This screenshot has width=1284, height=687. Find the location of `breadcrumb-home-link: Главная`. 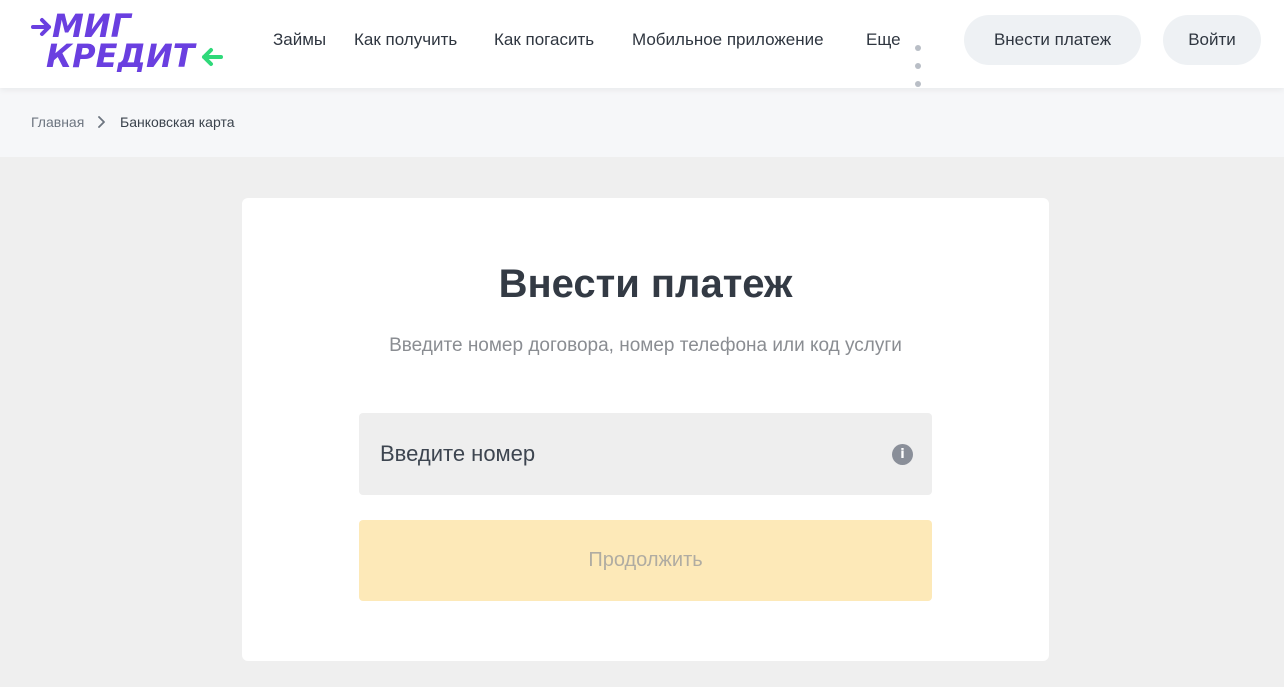

breadcrumb-home-link: Главная is located at coordinates (57, 122).